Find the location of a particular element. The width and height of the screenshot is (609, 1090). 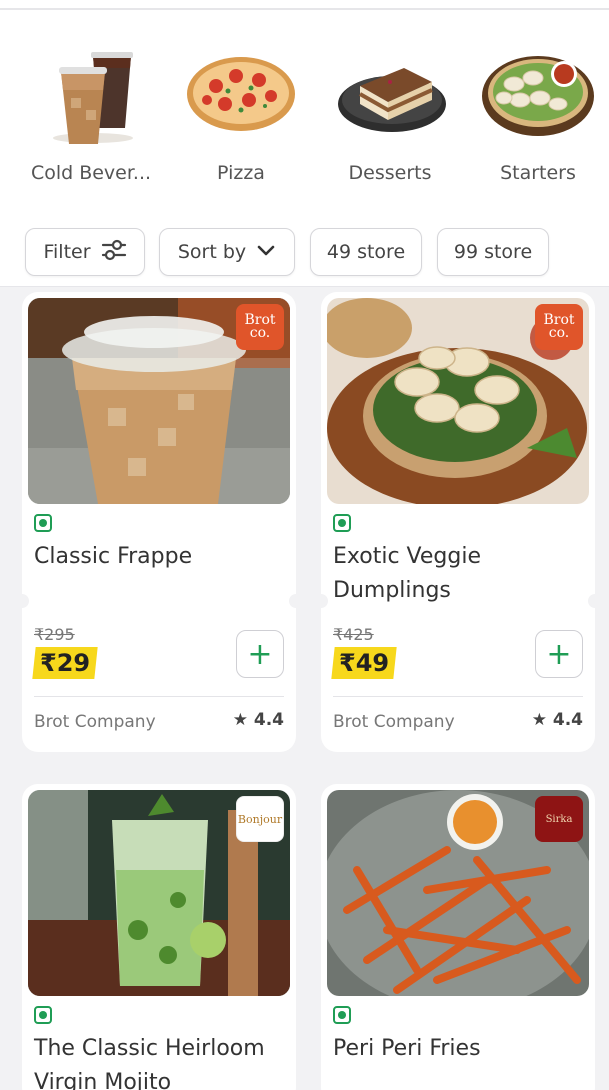

sort-by-button: Sort by is located at coordinates (227, 252).